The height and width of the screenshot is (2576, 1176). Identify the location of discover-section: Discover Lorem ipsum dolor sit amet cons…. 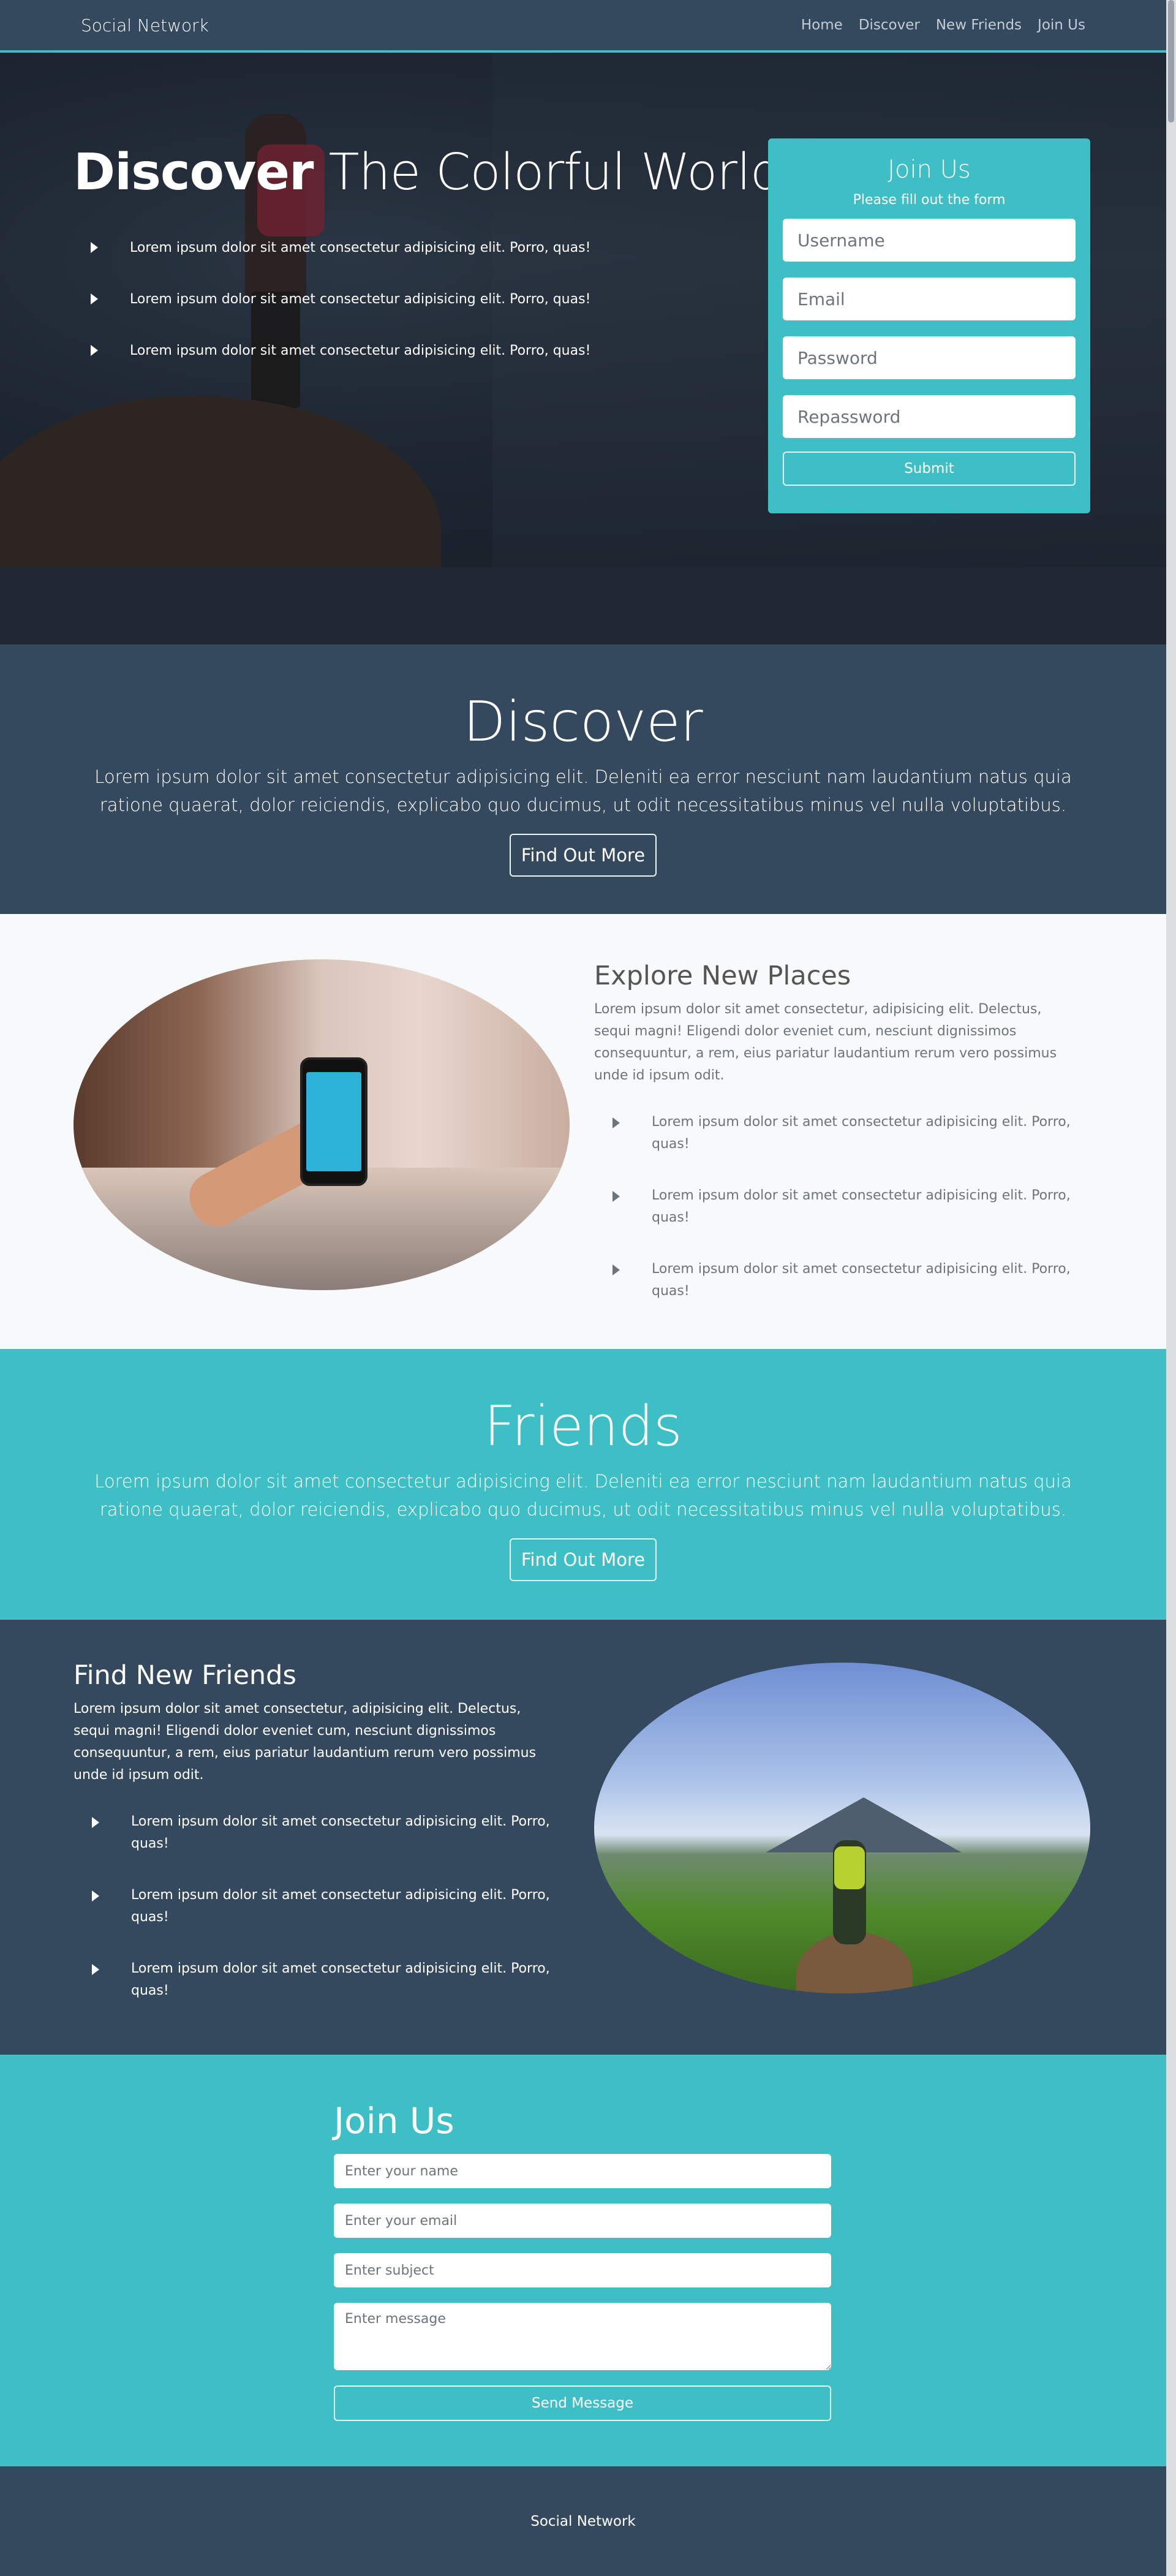
(583, 779).